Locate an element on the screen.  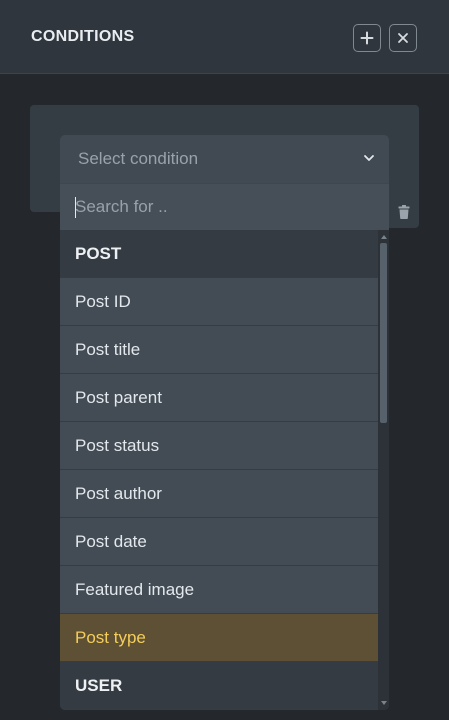
option-post-status: Post status is located at coordinates (219, 446).